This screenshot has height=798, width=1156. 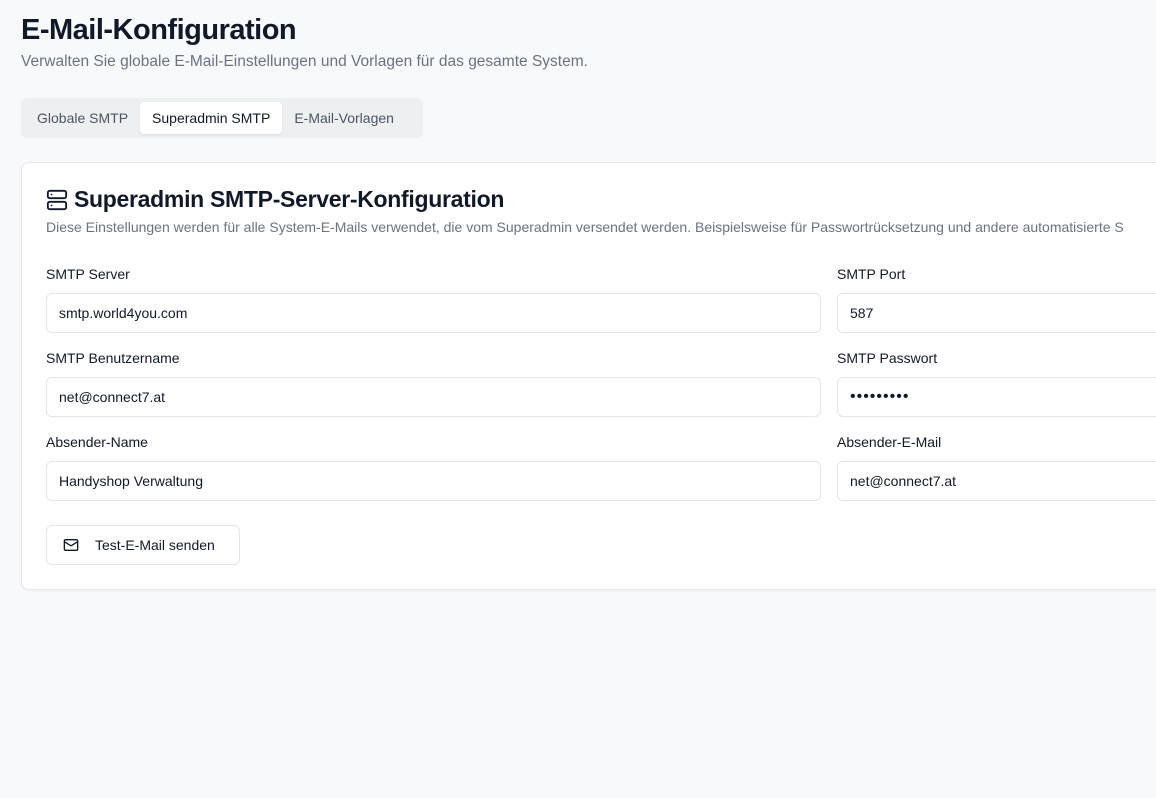 What do you see at coordinates (113, 358) in the screenshot?
I see `smtp-username-label: SMTP Benutzername` at bounding box center [113, 358].